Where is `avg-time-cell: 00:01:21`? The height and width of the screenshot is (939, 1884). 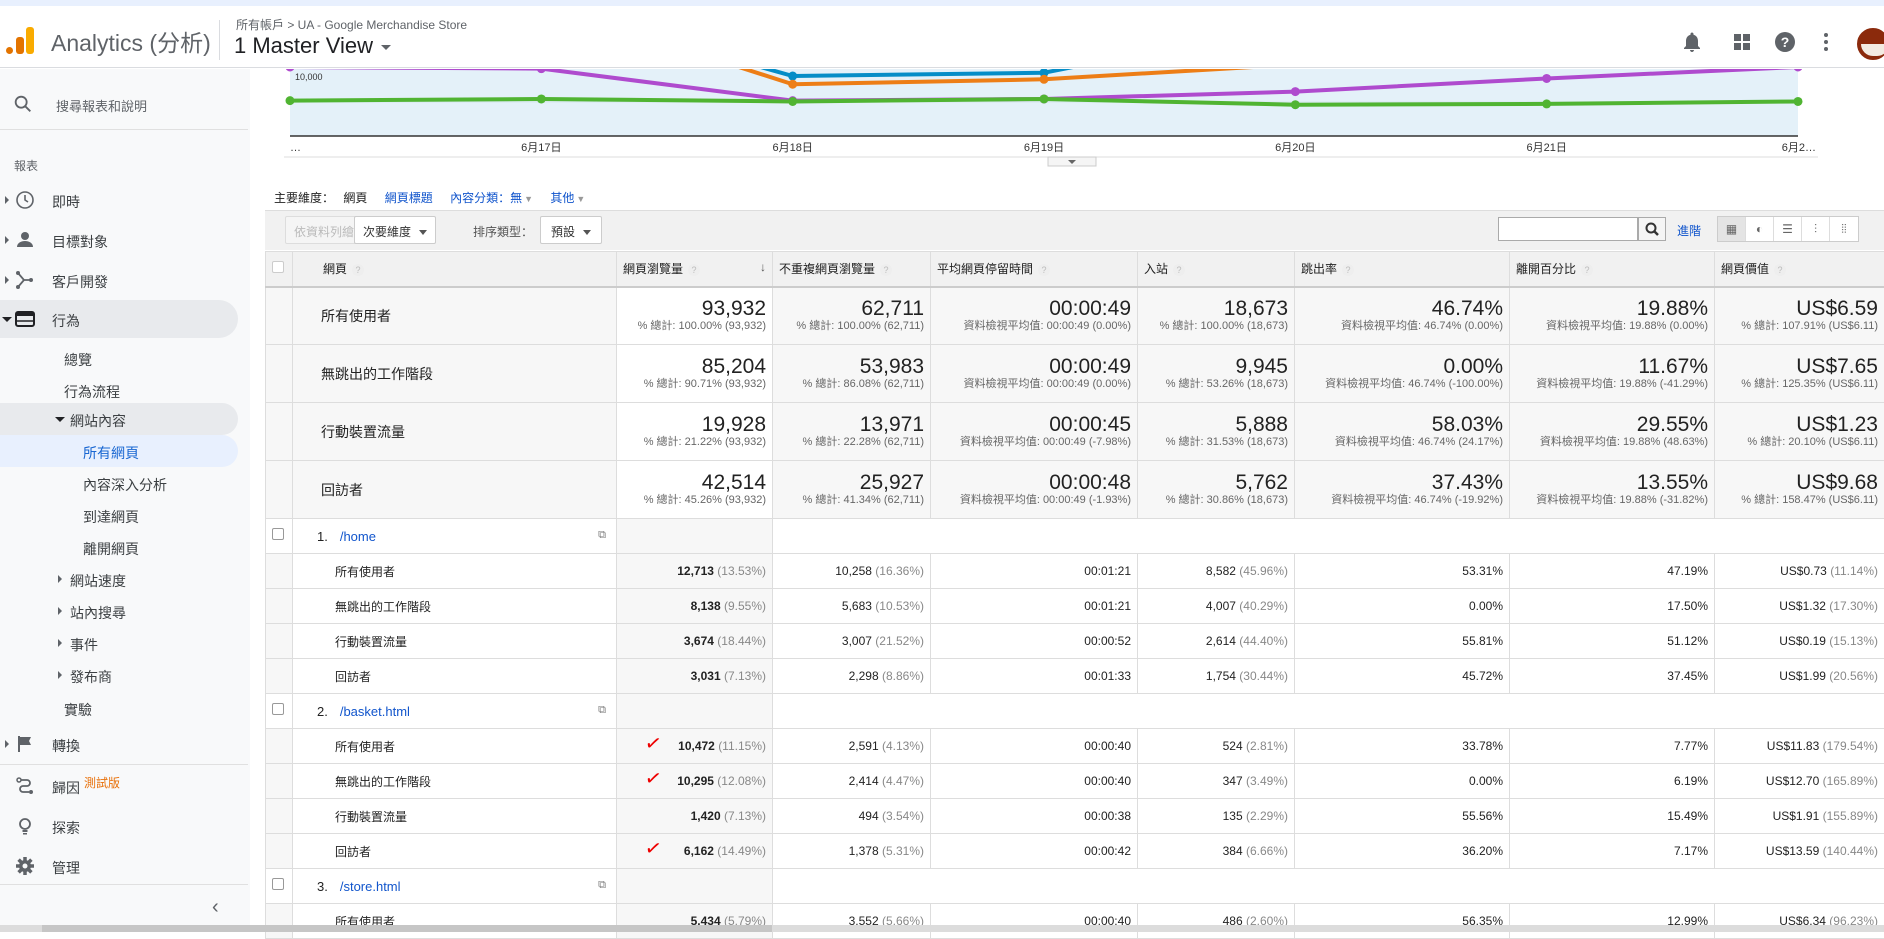
avg-time-cell: 00:01:21 is located at coordinates (1034, 606).